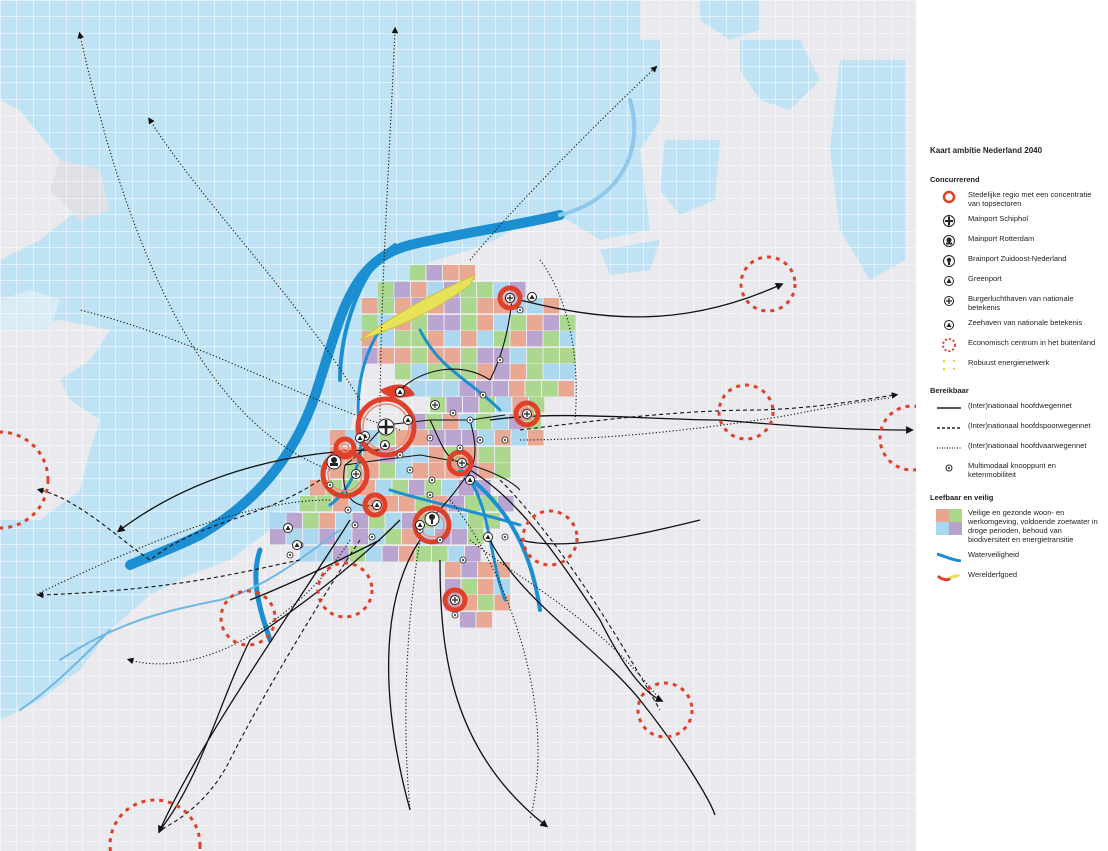  Describe the element at coordinates (949, 345) in the screenshot. I see `dotted-red-circle-icon` at that location.